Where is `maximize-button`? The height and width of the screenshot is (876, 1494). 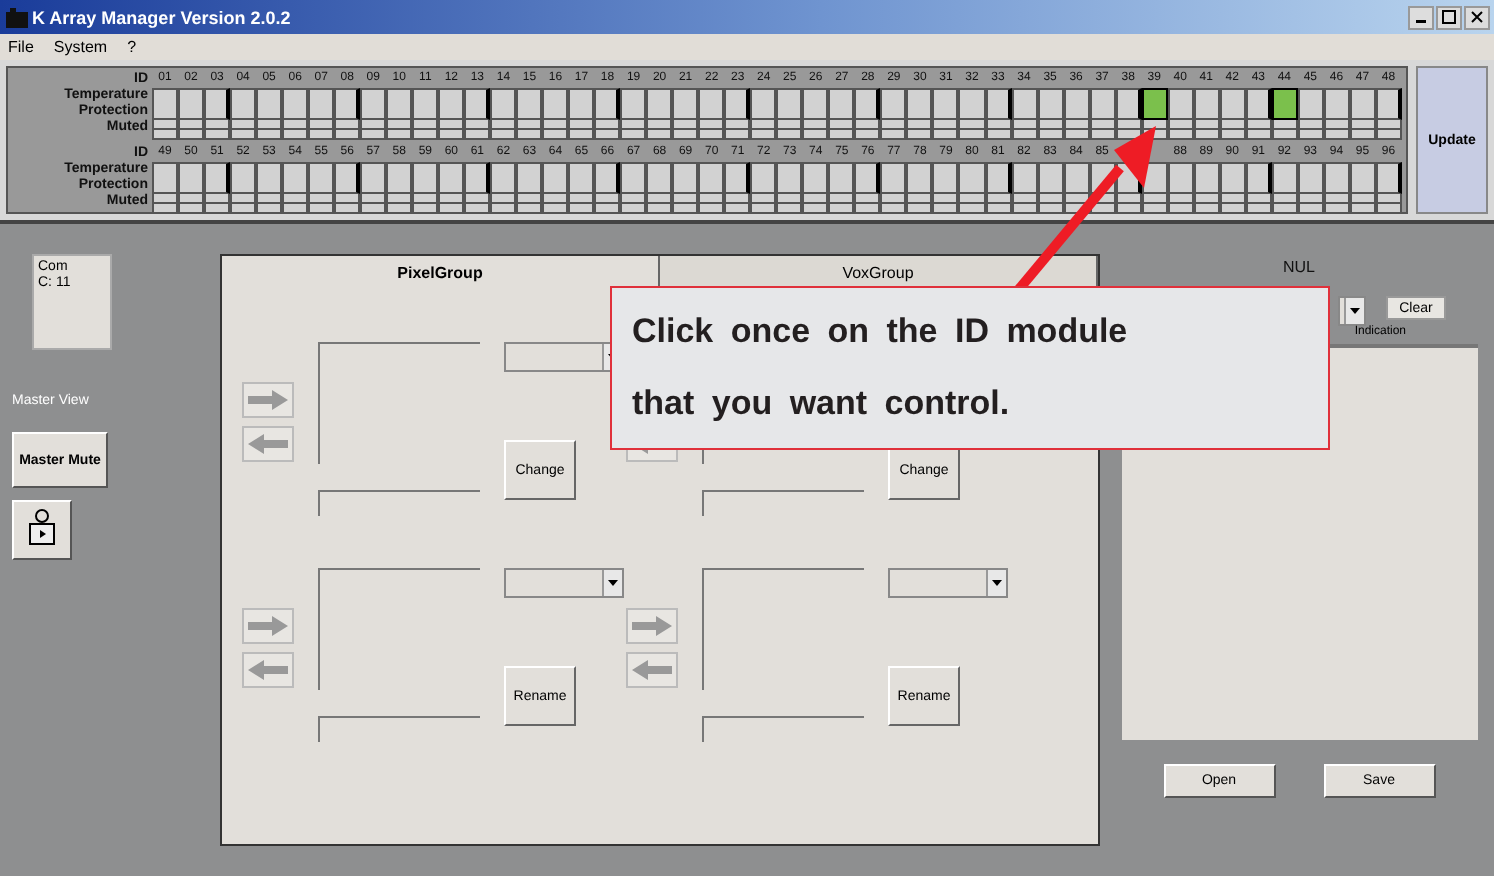 maximize-button is located at coordinates (1449, 17).